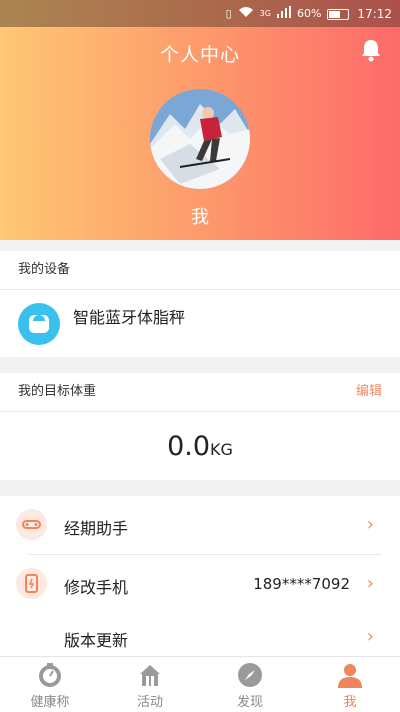 The width and height of the screenshot is (400, 712). I want to click on wifi-icon, so click(246, 14).